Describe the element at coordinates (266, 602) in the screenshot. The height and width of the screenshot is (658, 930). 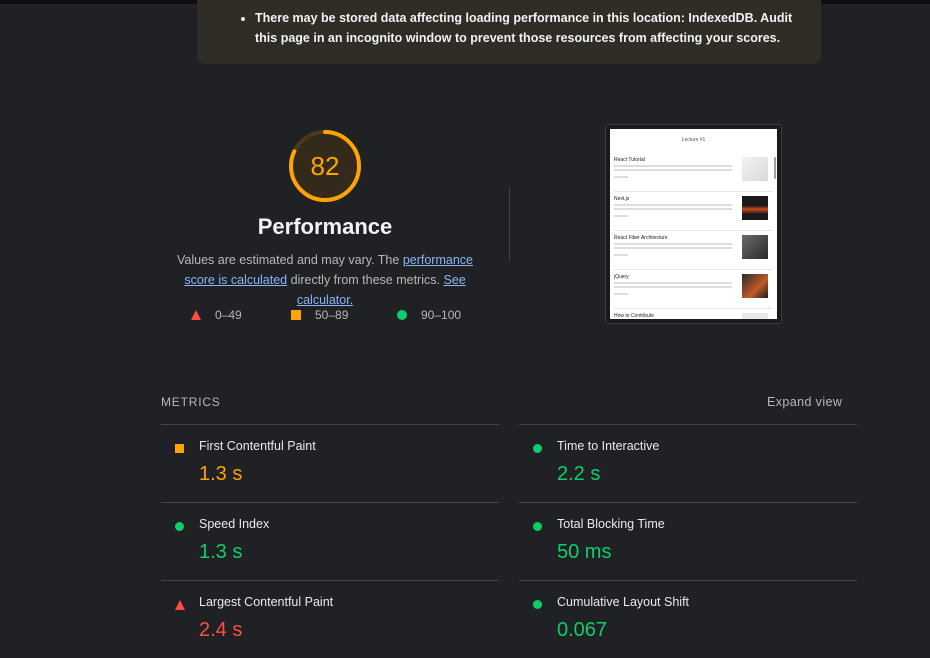
I see `metric-title: Largest Contentful Paint` at that location.